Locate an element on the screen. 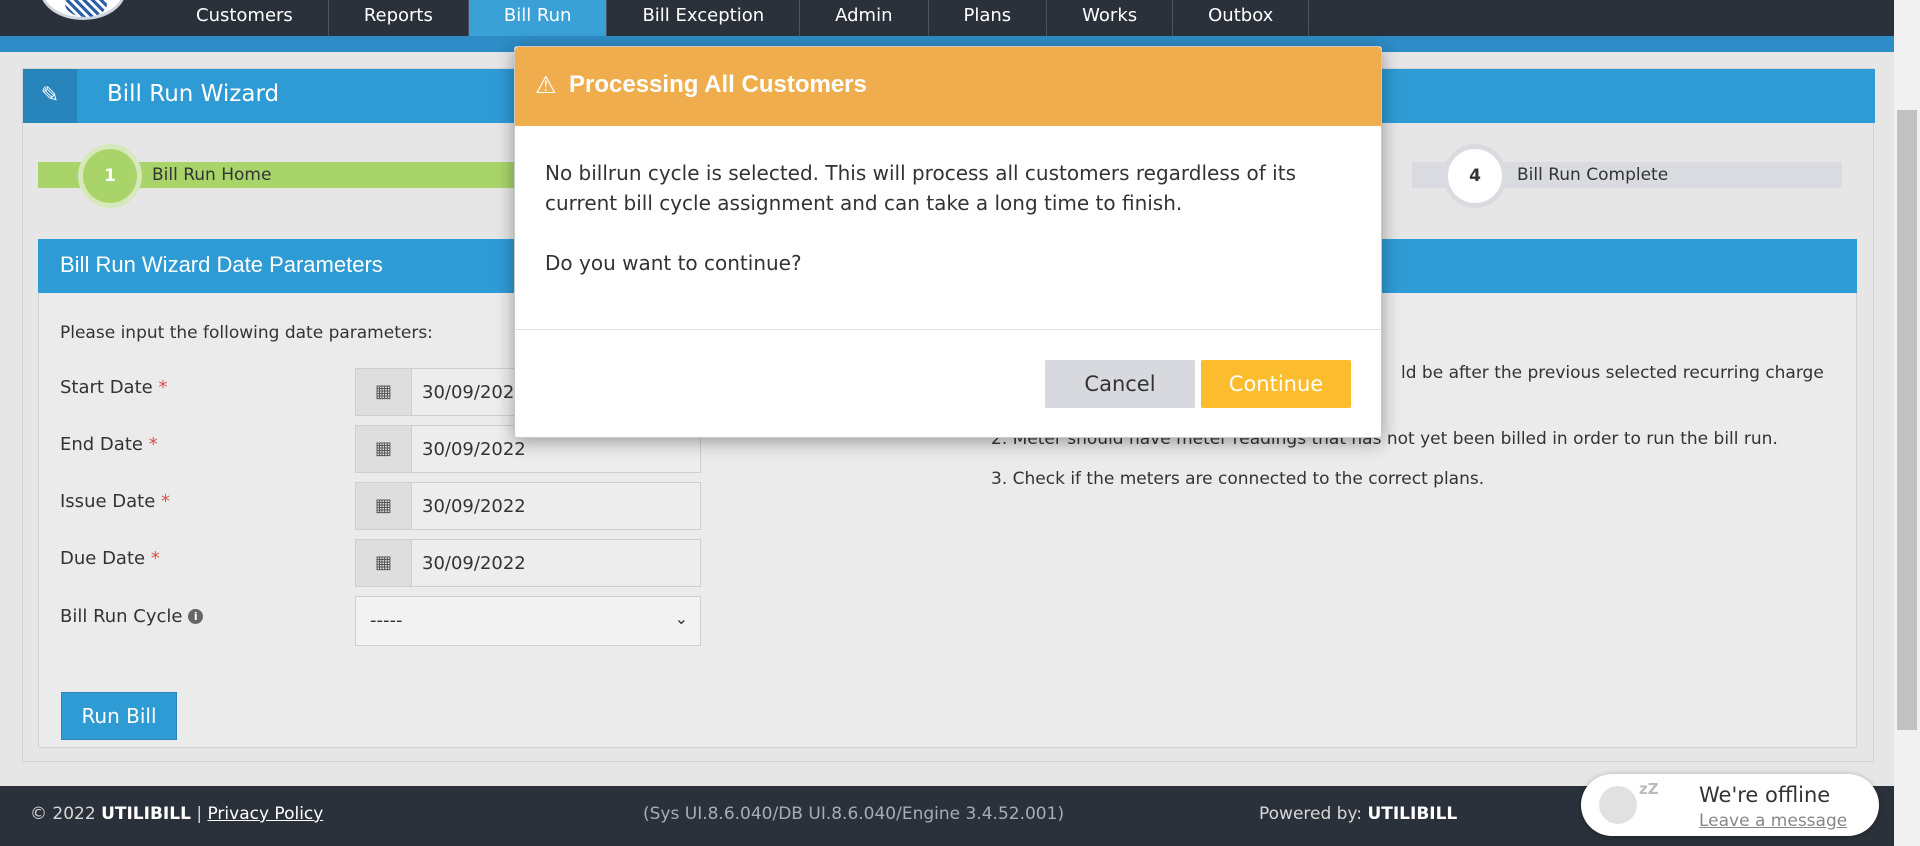 Image resolution: width=1920 pixels, height=846 pixels. step-1-circle: 1 is located at coordinates (110, 176).